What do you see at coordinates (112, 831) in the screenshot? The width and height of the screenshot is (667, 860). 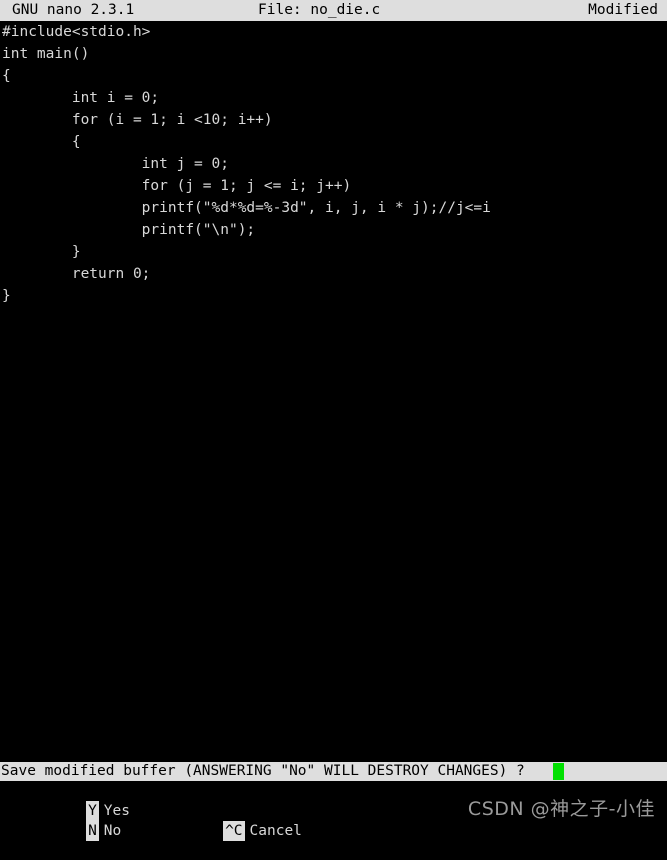 I see `shortcut-no-label: No` at bounding box center [112, 831].